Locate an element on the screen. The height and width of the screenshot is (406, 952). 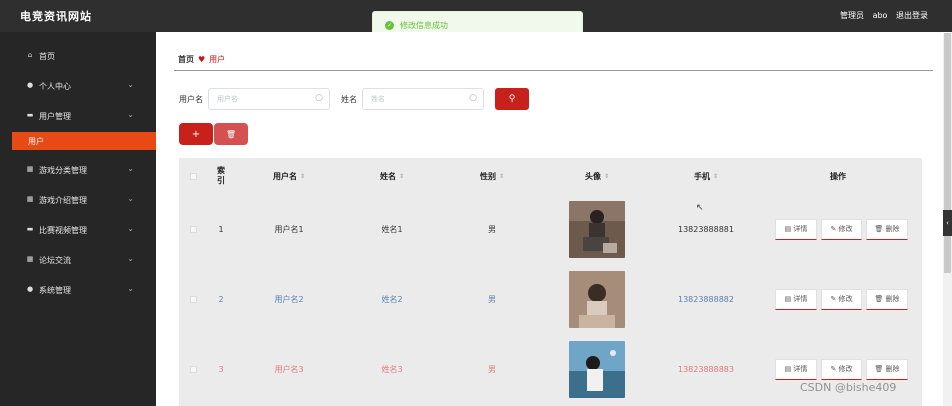
header-avatar-cell: 头像 ⇕ is located at coordinates (597, 176).